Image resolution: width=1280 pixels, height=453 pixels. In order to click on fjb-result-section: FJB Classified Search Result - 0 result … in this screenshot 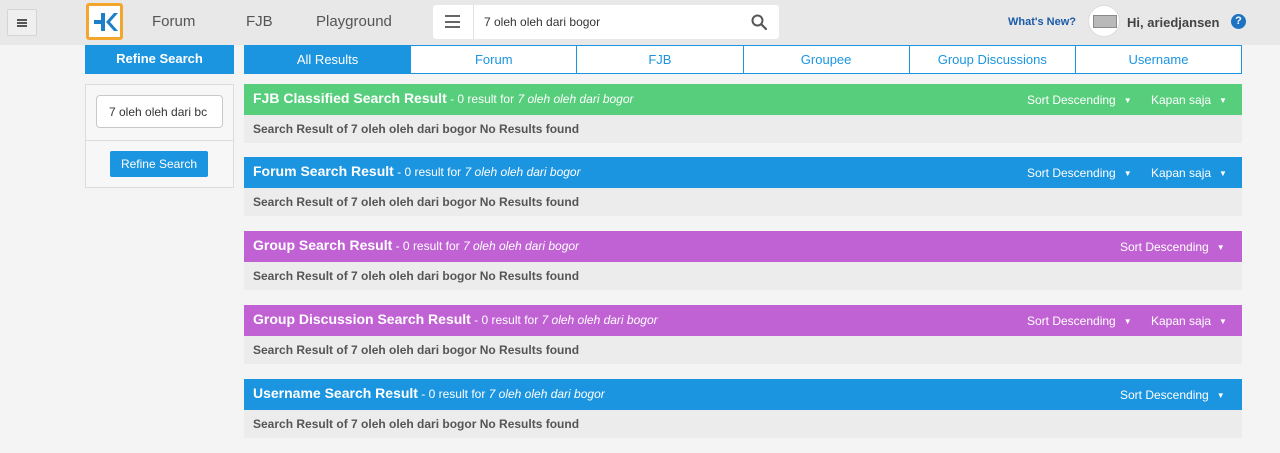, I will do `click(743, 113)`.